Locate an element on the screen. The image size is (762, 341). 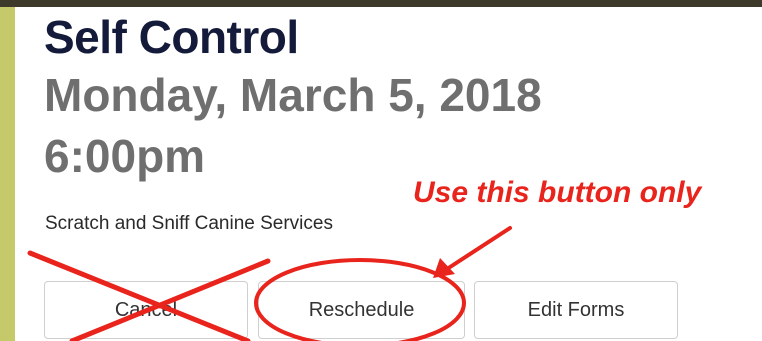
edit-forms-button: Edit Forms is located at coordinates (576, 310).